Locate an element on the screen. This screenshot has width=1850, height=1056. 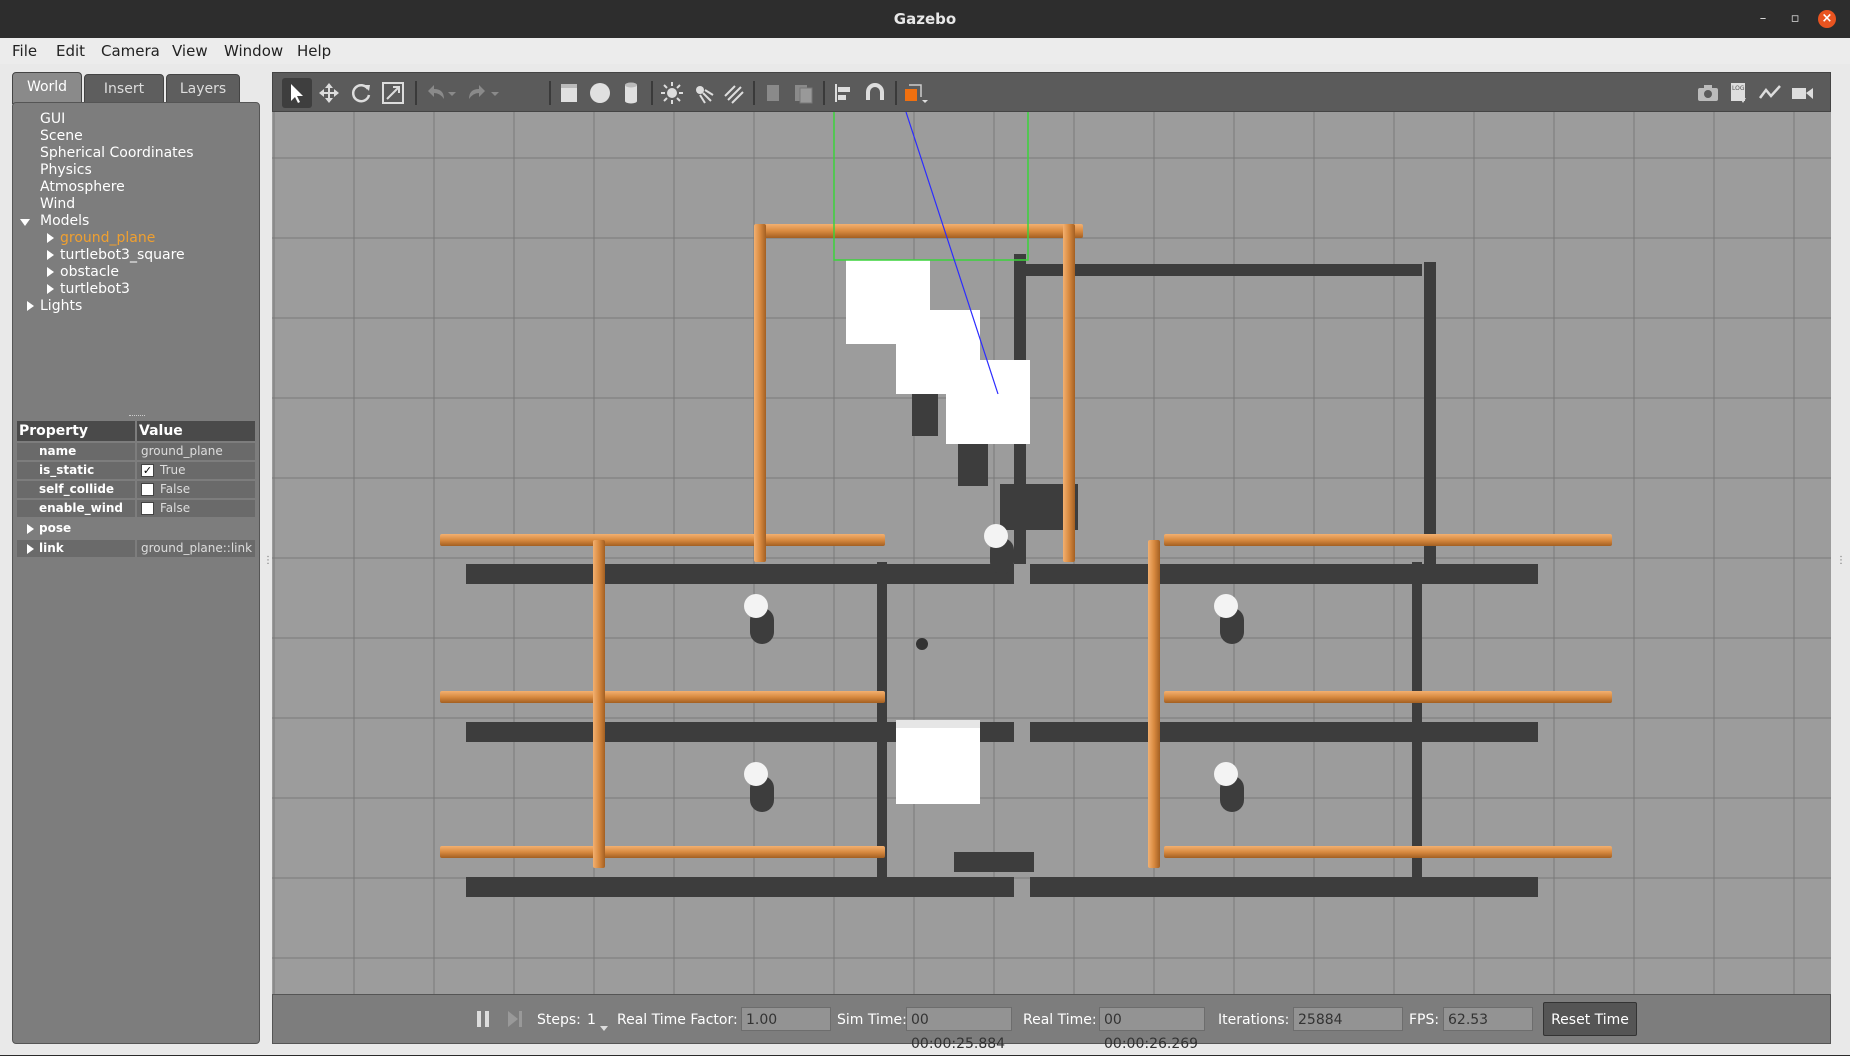
property-header: Property is located at coordinates (76, 431).